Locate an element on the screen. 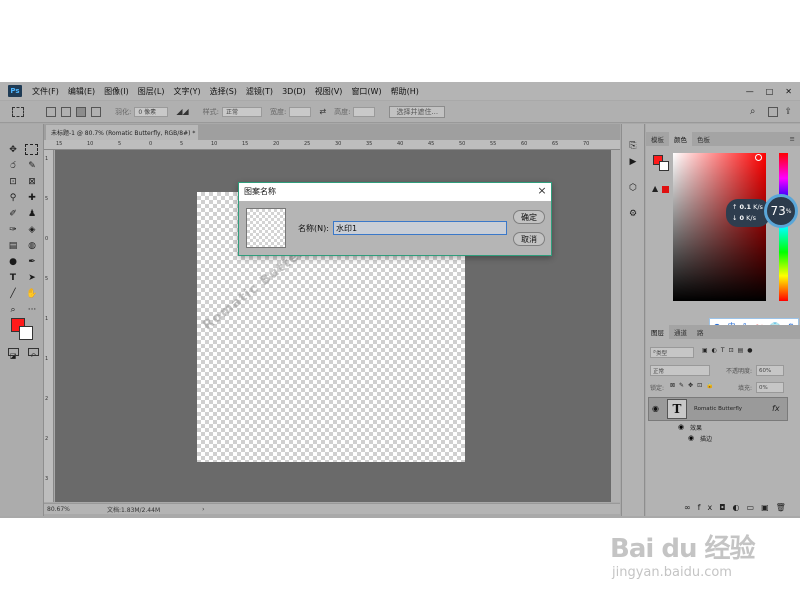  zoom-level: 80.67% is located at coordinates (72, 509).